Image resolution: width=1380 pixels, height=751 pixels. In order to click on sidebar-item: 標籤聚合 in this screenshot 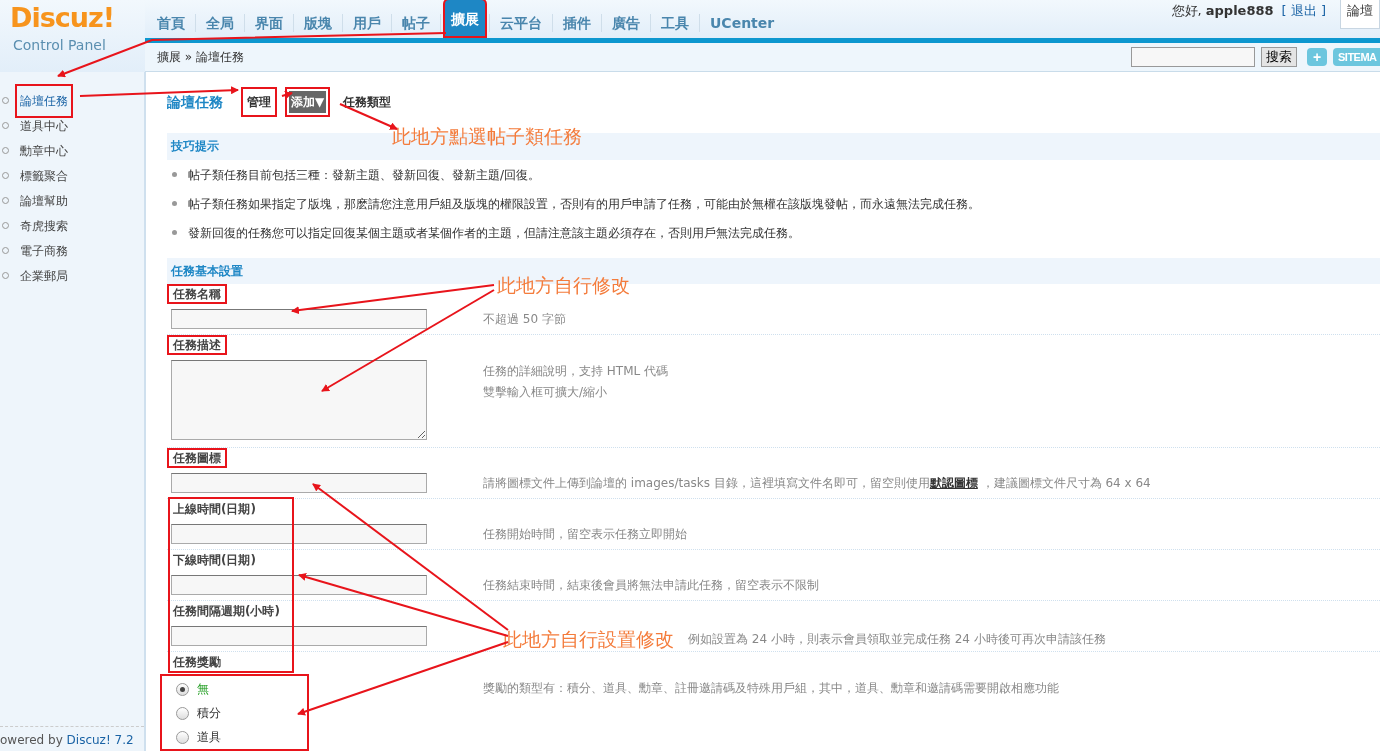, I will do `click(44, 175)`.